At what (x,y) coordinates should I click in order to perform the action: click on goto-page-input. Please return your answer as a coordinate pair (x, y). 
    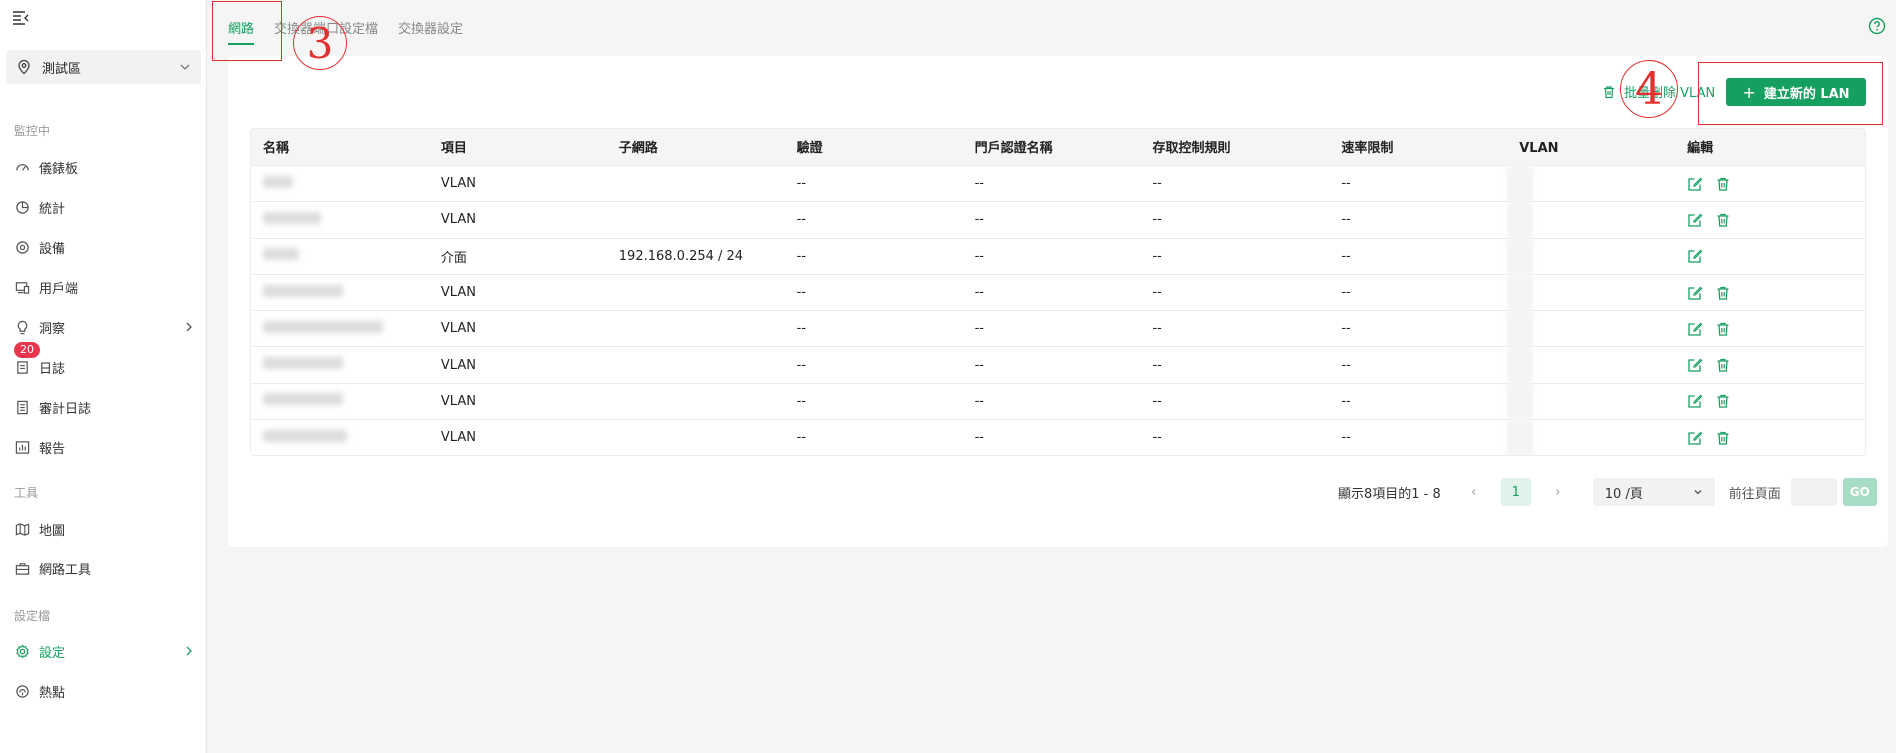
    Looking at the image, I should click on (1813, 492).